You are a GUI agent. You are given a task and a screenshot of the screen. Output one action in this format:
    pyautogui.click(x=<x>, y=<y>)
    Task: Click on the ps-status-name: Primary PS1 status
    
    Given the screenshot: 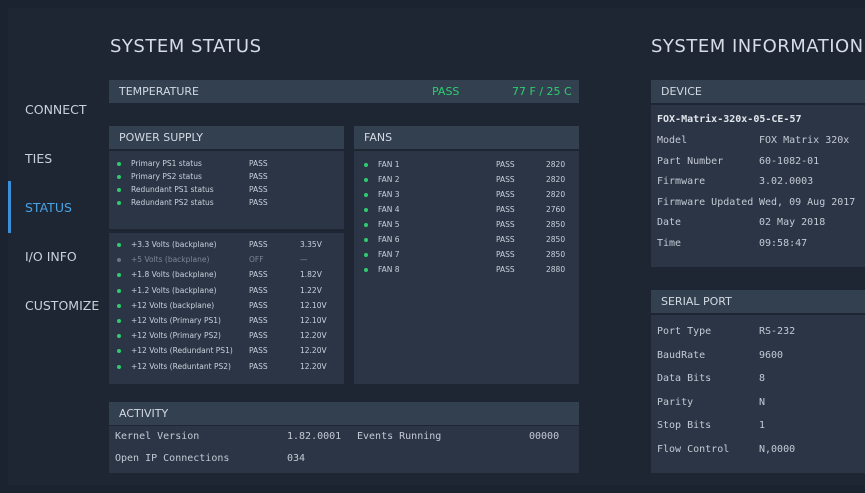 What is the action you would take?
    pyautogui.click(x=166, y=163)
    